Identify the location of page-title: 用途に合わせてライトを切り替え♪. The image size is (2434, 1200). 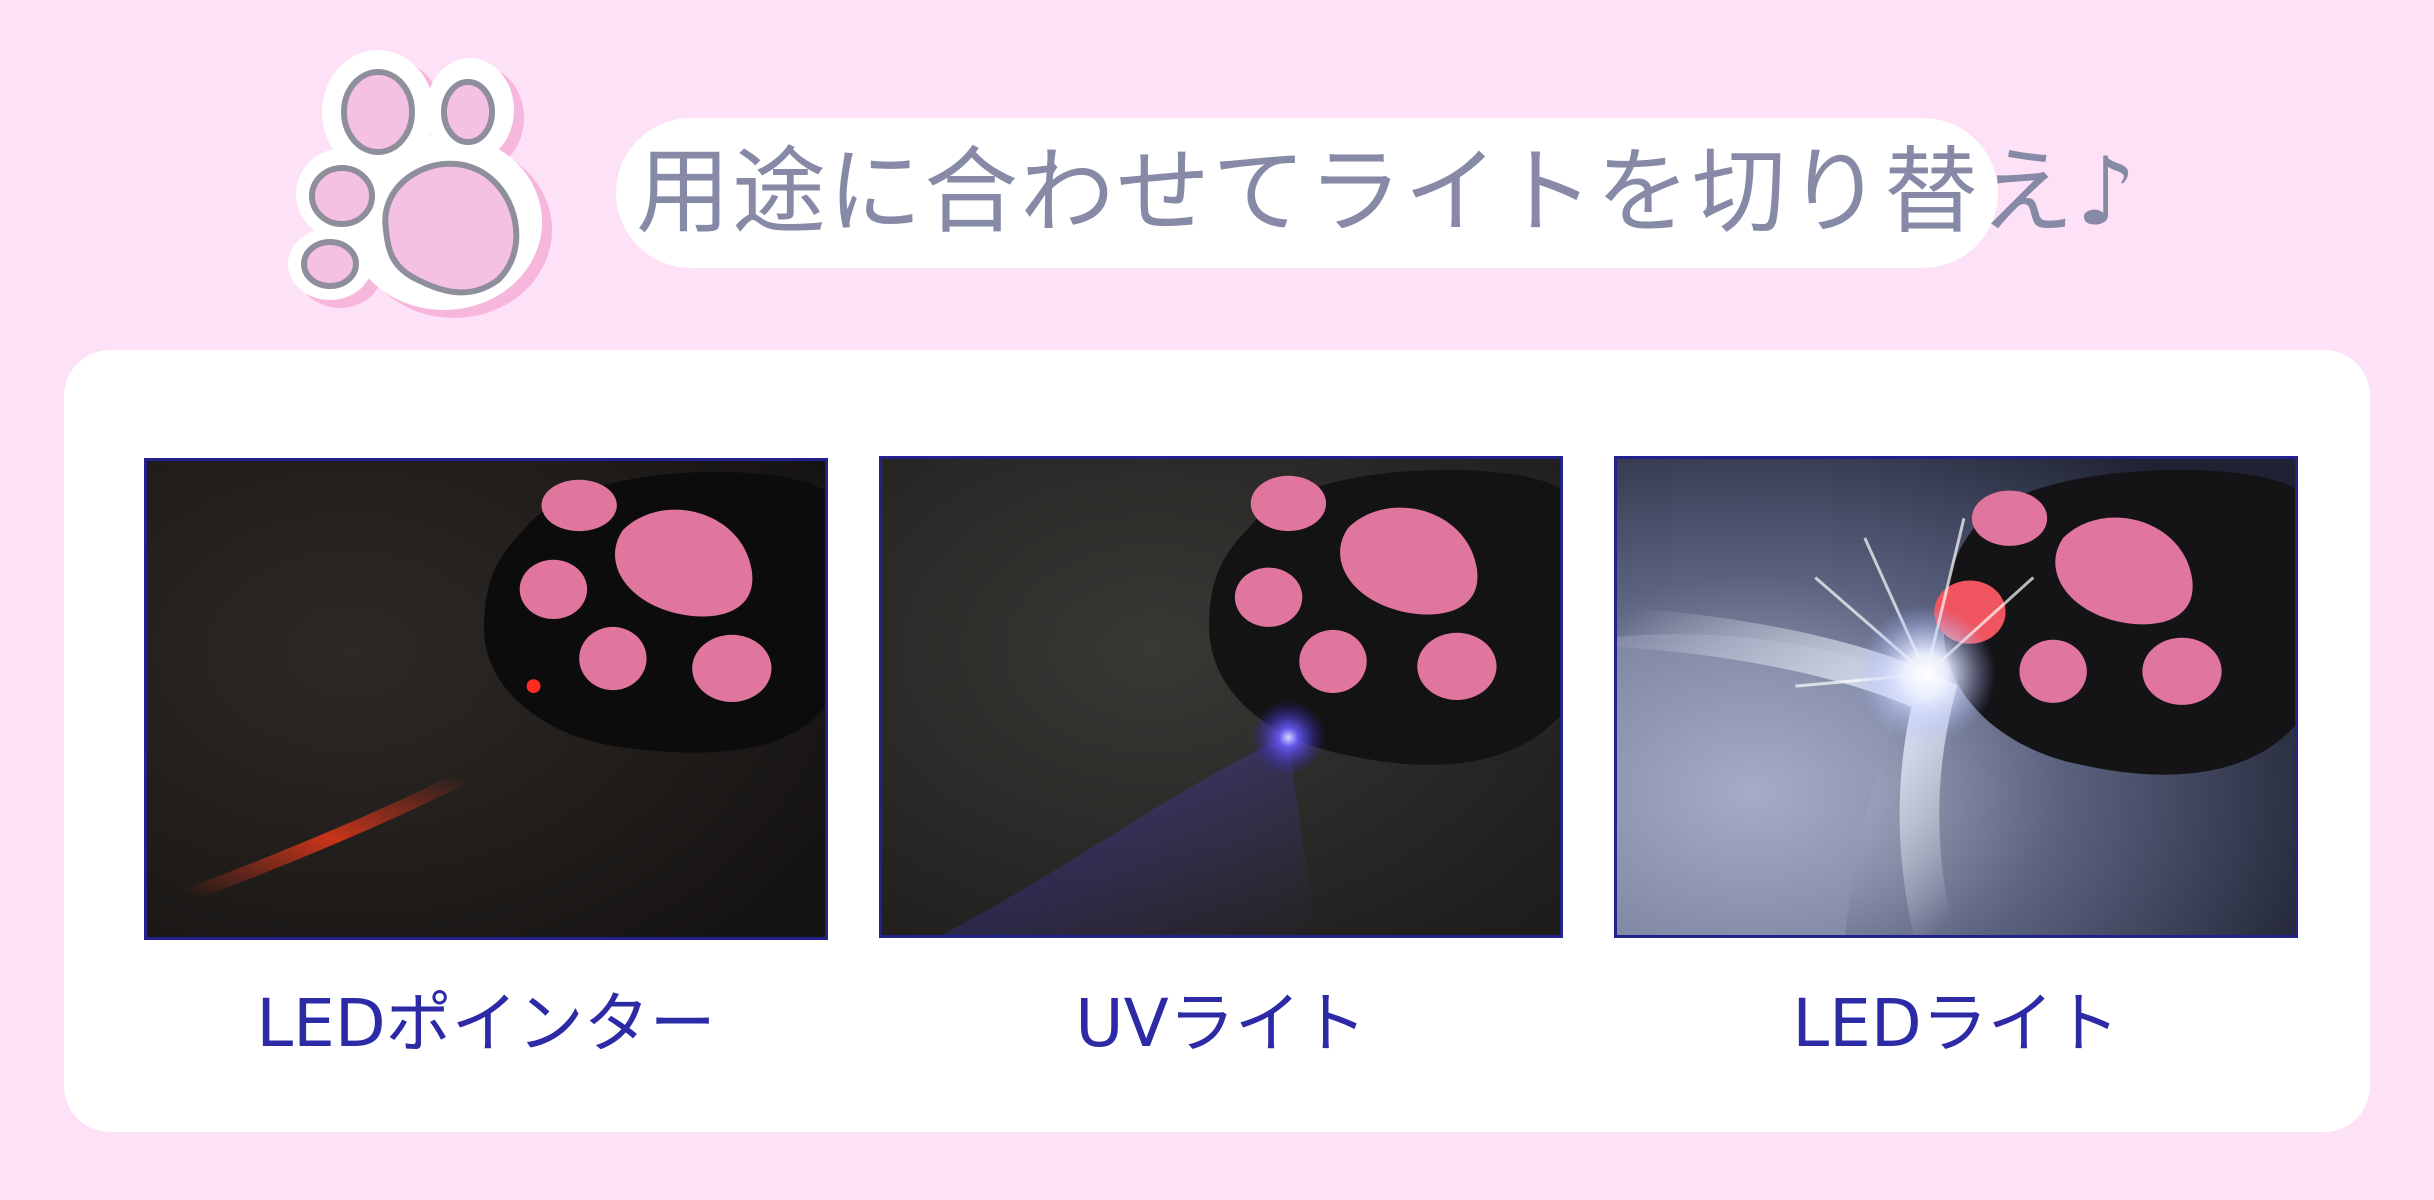
(1387, 192).